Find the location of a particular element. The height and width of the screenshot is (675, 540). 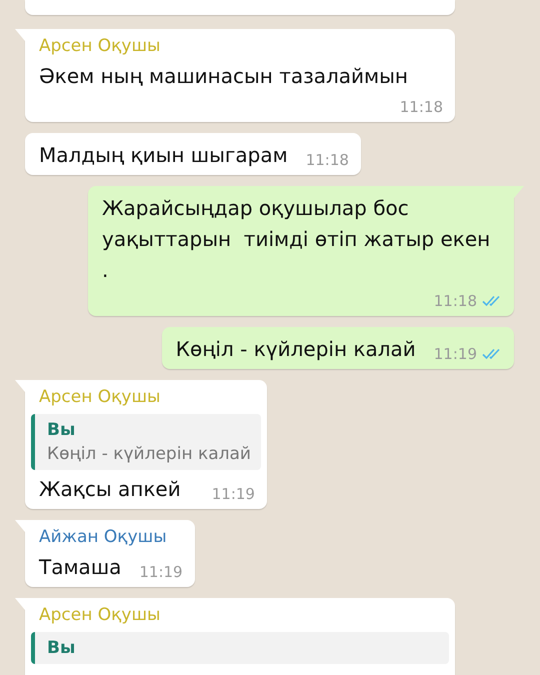

sender-name: Айжан Оқушы is located at coordinates (103, 537).